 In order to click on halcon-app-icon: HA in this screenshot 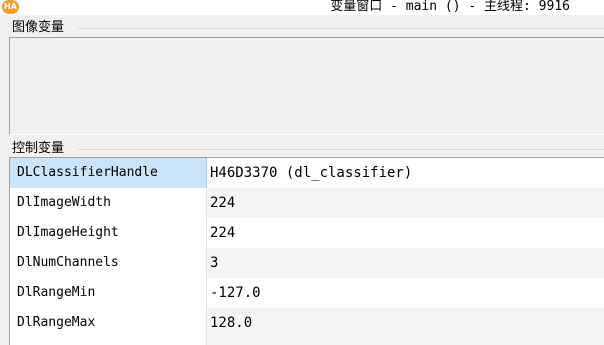, I will do `click(10, 7)`.